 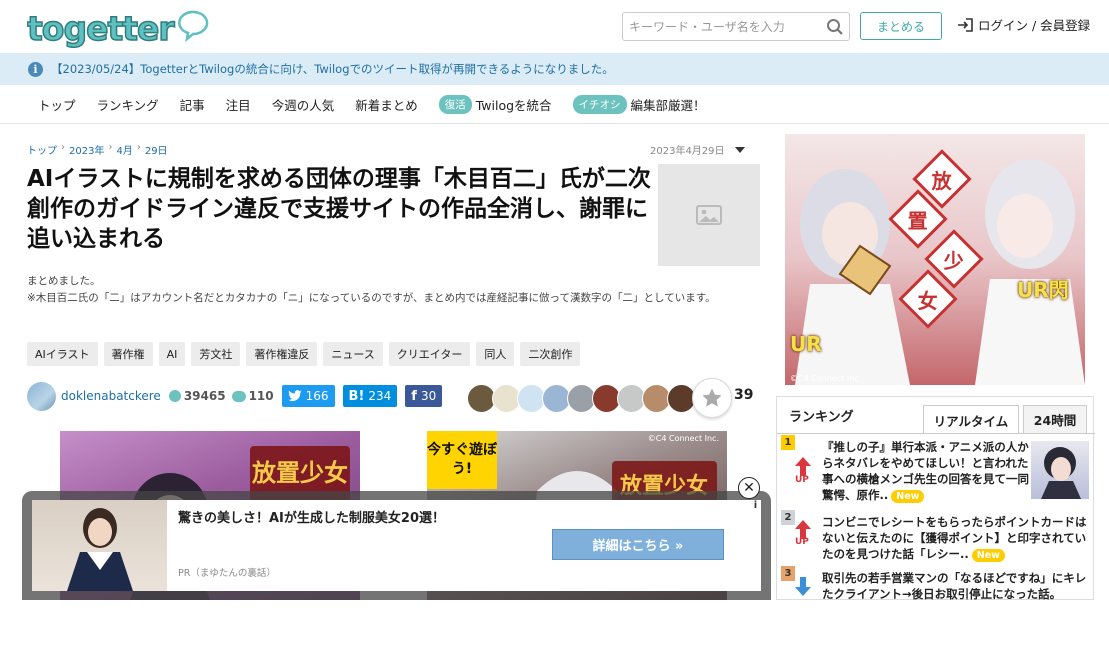 I want to click on nav-twilog: 復活 Twilogを統合, so click(x=495, y=104).